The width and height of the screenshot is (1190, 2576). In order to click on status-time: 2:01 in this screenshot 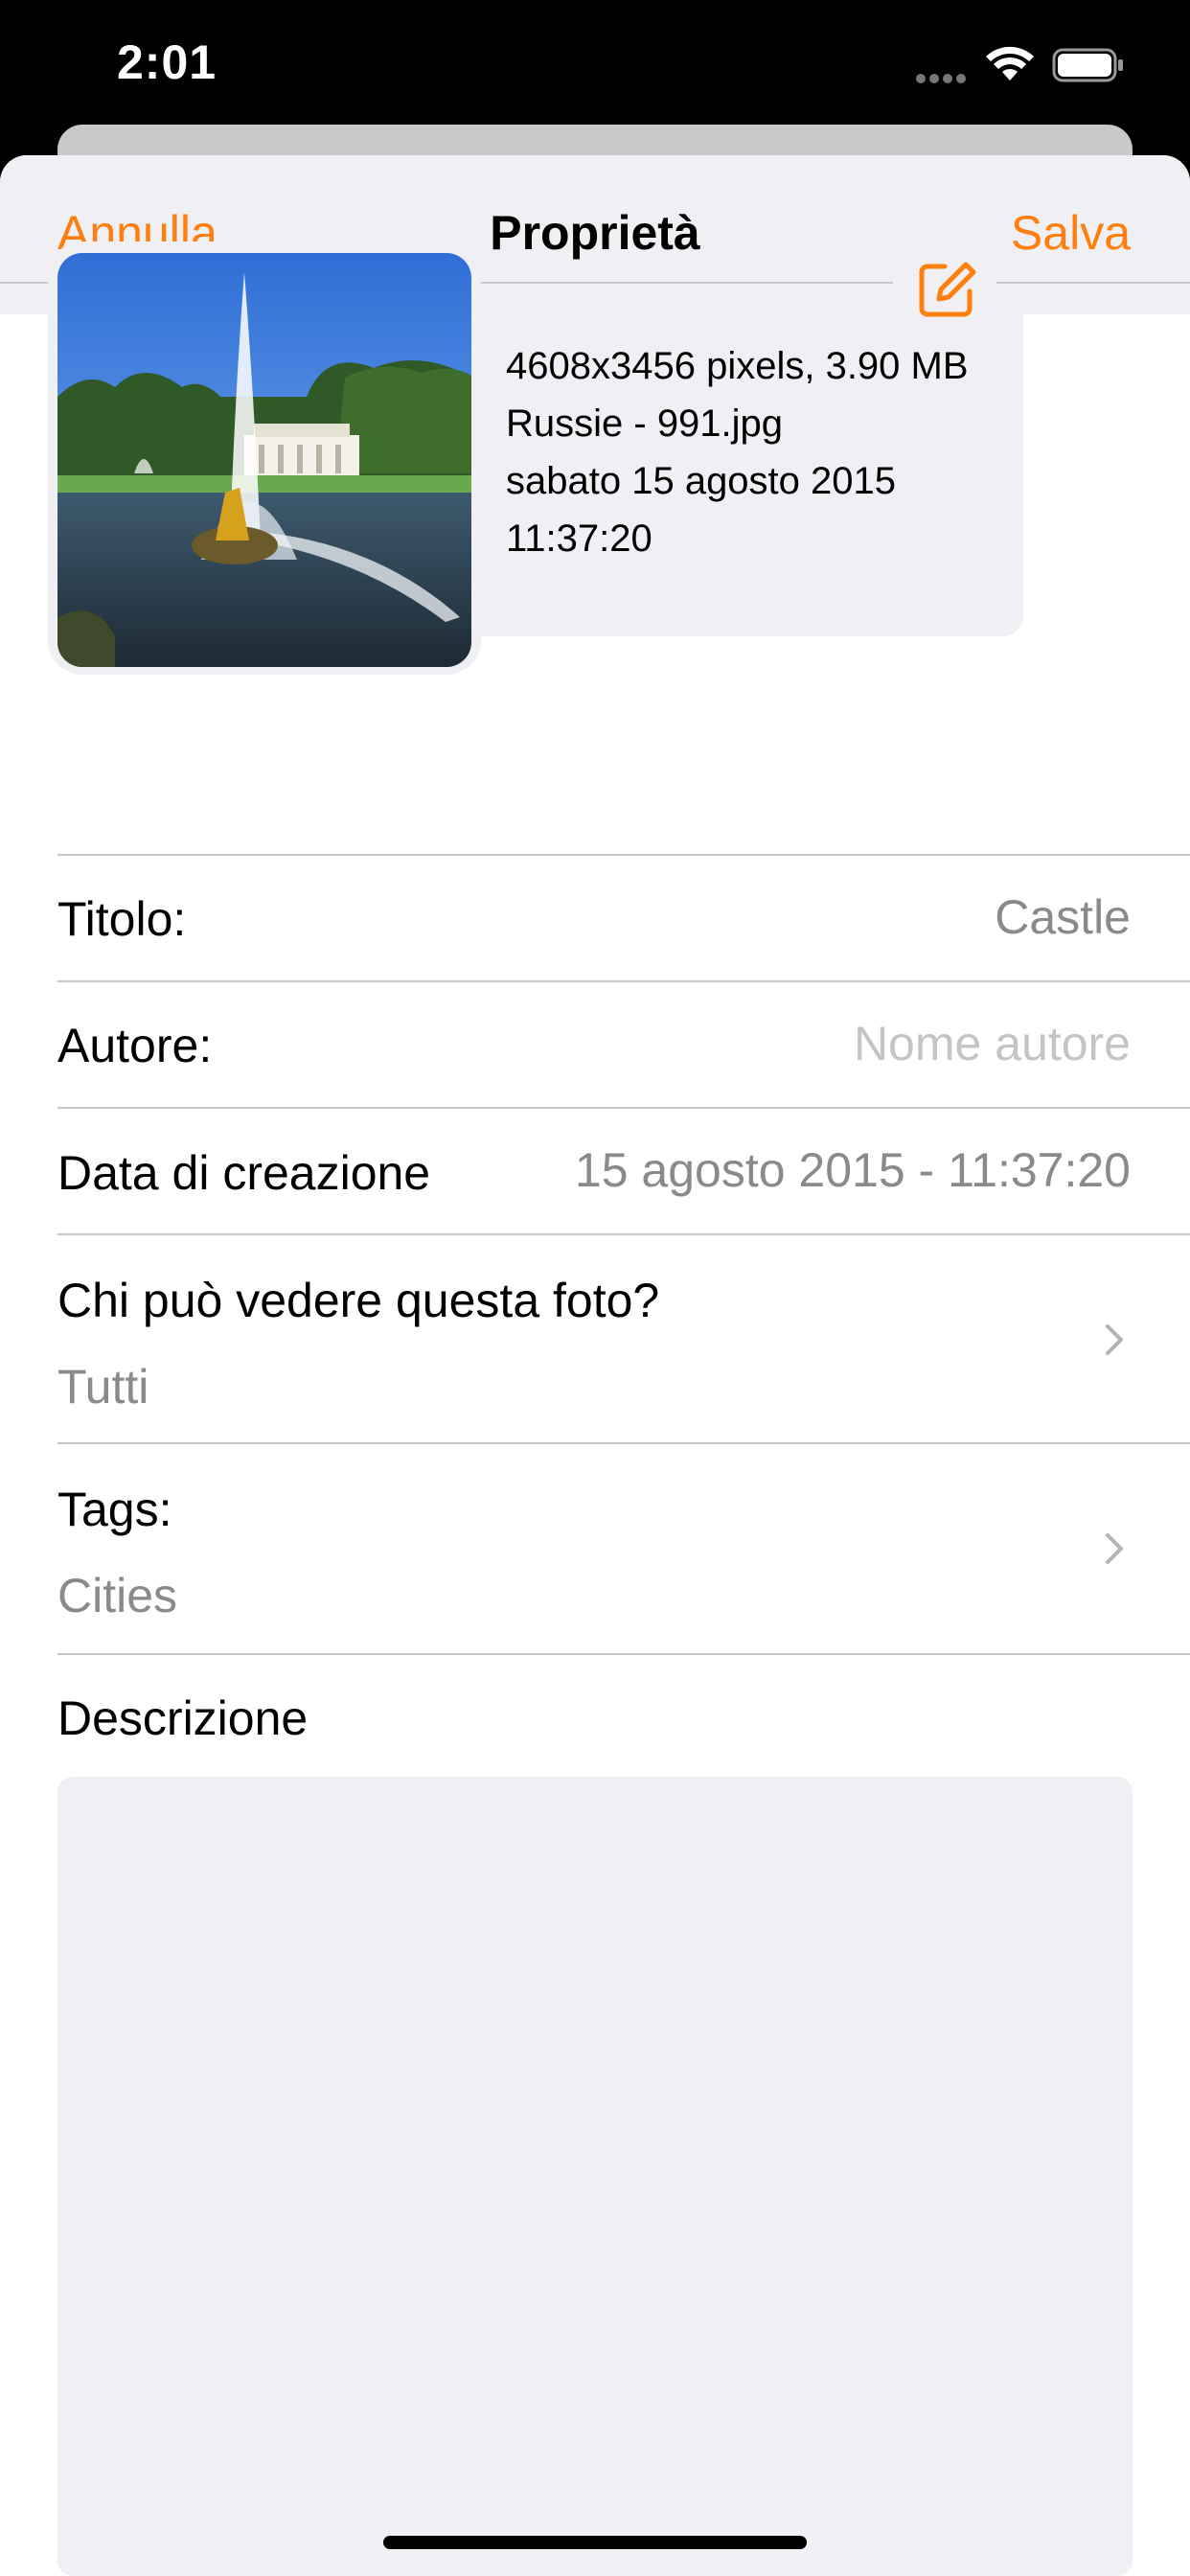, I will do `click(167, 62)`.